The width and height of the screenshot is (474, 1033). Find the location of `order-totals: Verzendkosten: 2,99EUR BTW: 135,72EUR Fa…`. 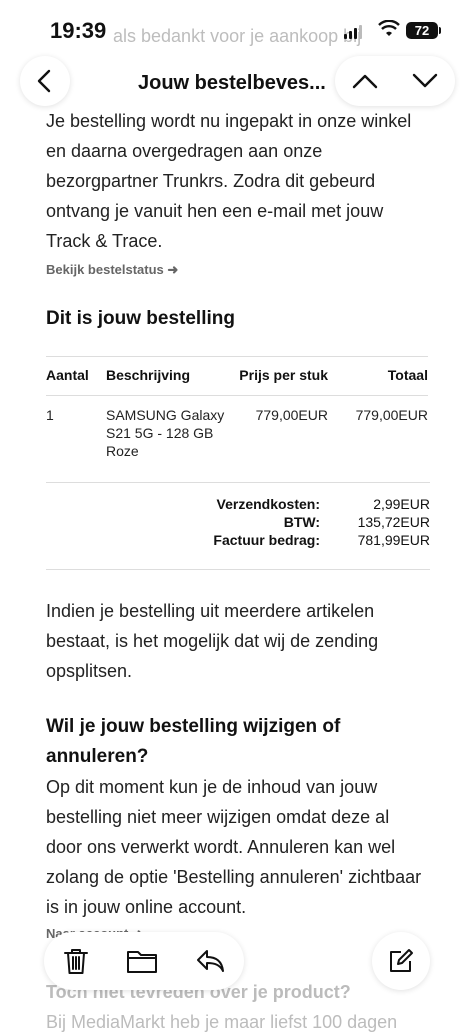

order-totals: Verzendkosten: 2,99EUR BTW: 135,72EUR Fa… is located at coordinates (238, 526).